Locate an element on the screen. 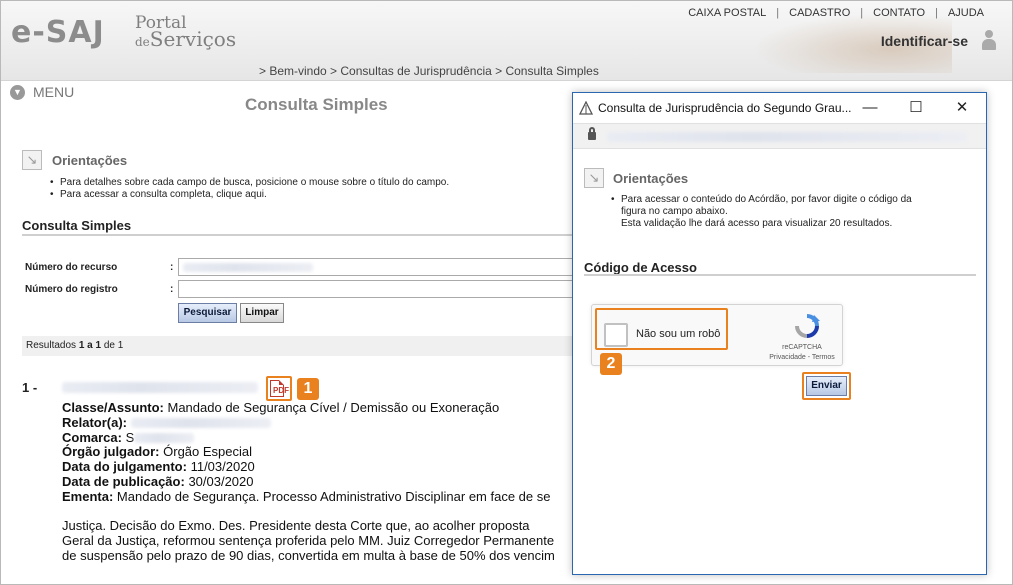 The height and width of the screenshot is (585, 1013). result-line-orgao: Órgão julgador: Órgão Especial is located at coordinates (157, 452).